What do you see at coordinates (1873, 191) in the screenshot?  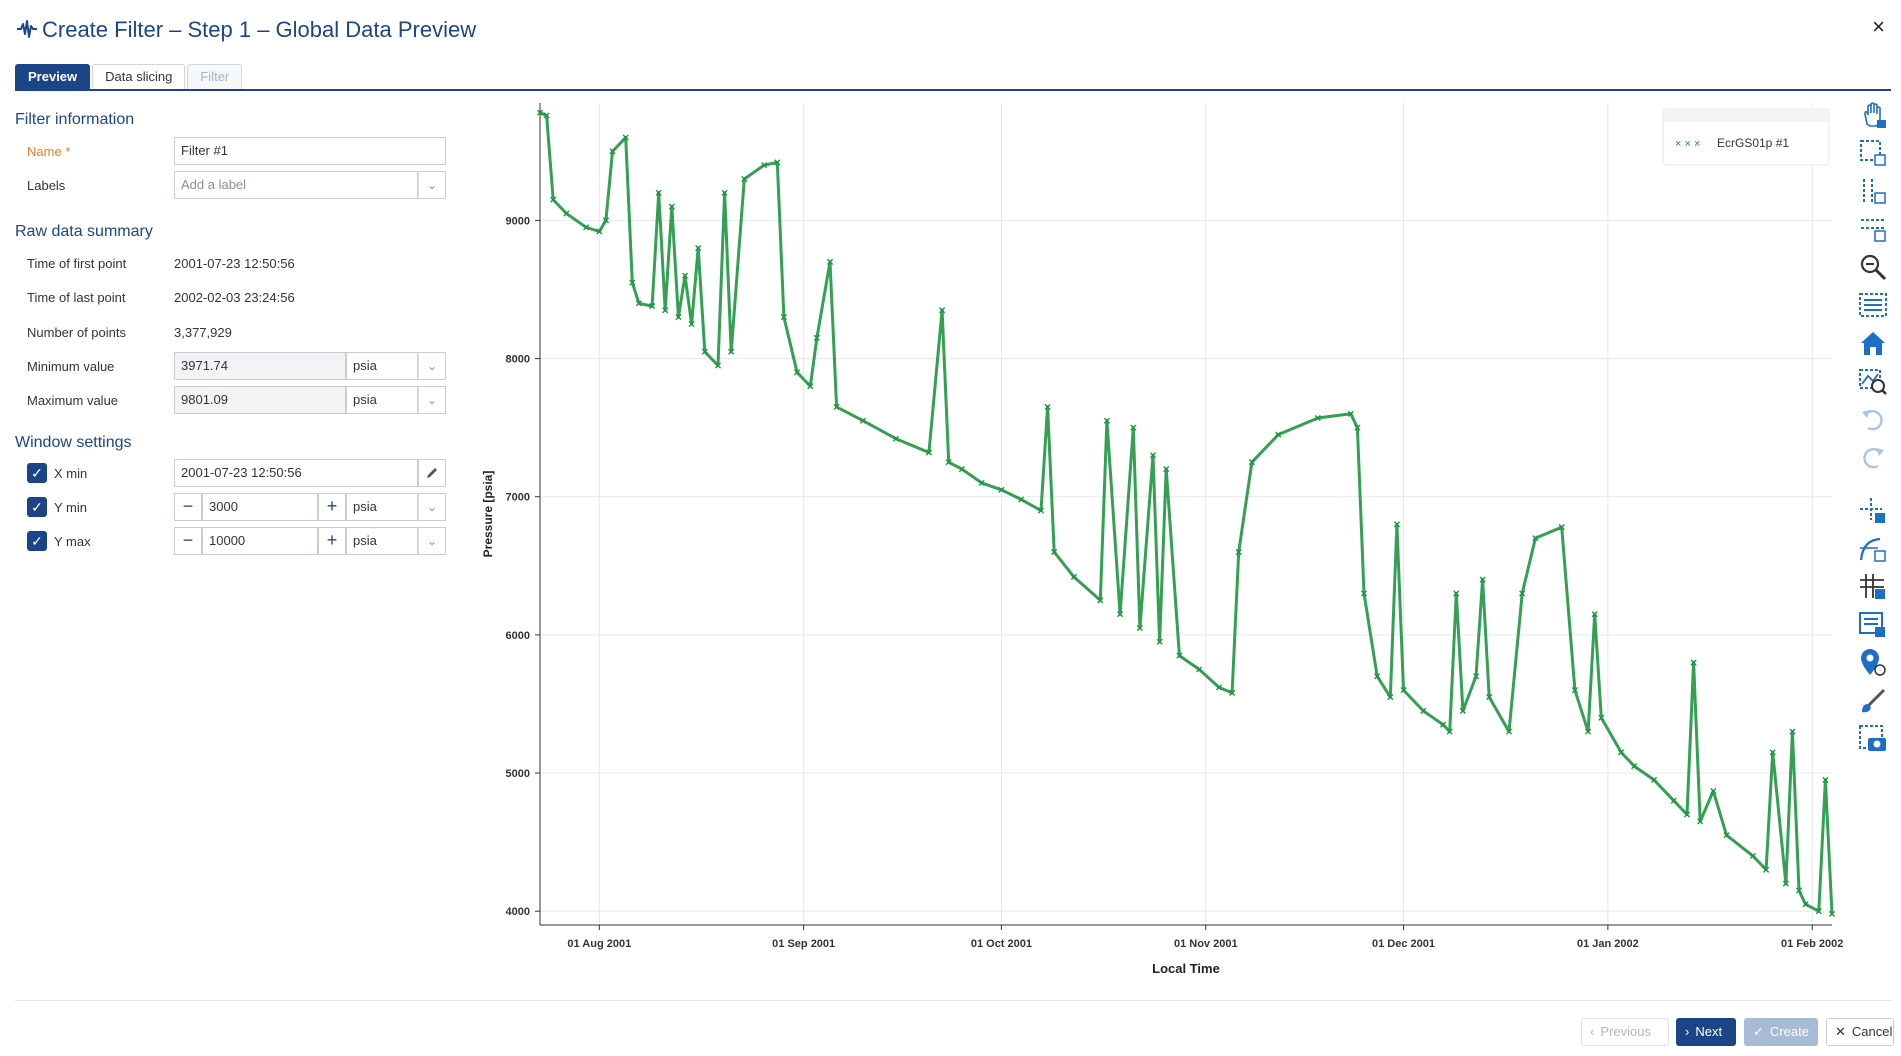 I see `x-zoom-icon` at bounding box center [1873, 191].